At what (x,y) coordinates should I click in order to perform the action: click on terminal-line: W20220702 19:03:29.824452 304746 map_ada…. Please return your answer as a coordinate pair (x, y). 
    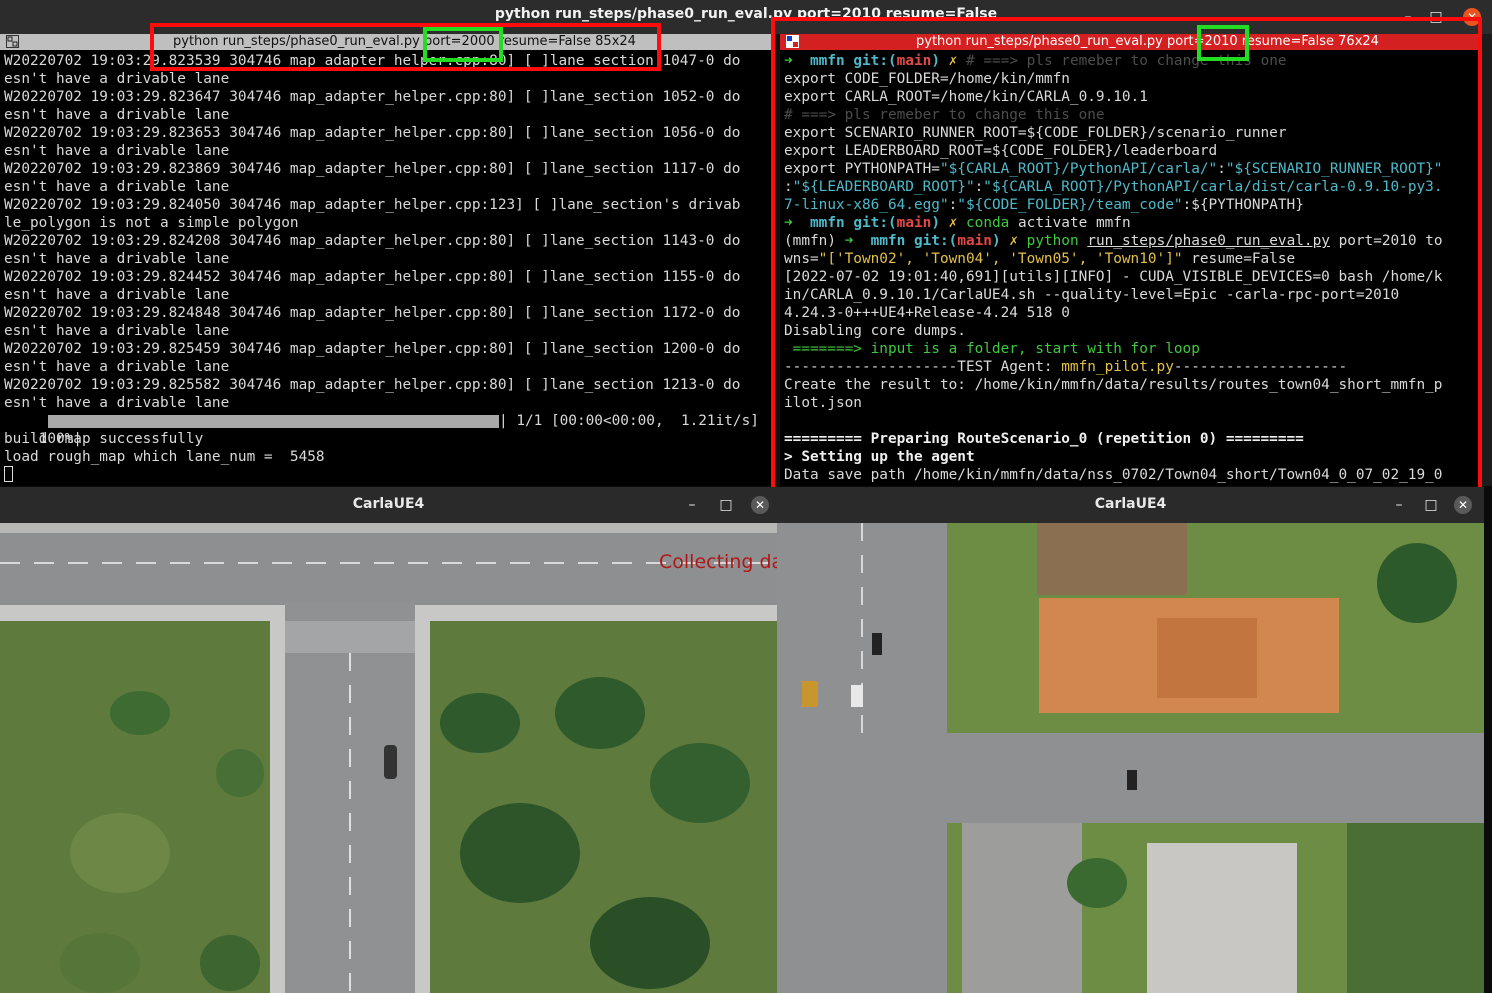
    Looking at the image, I should click on (372, 277).